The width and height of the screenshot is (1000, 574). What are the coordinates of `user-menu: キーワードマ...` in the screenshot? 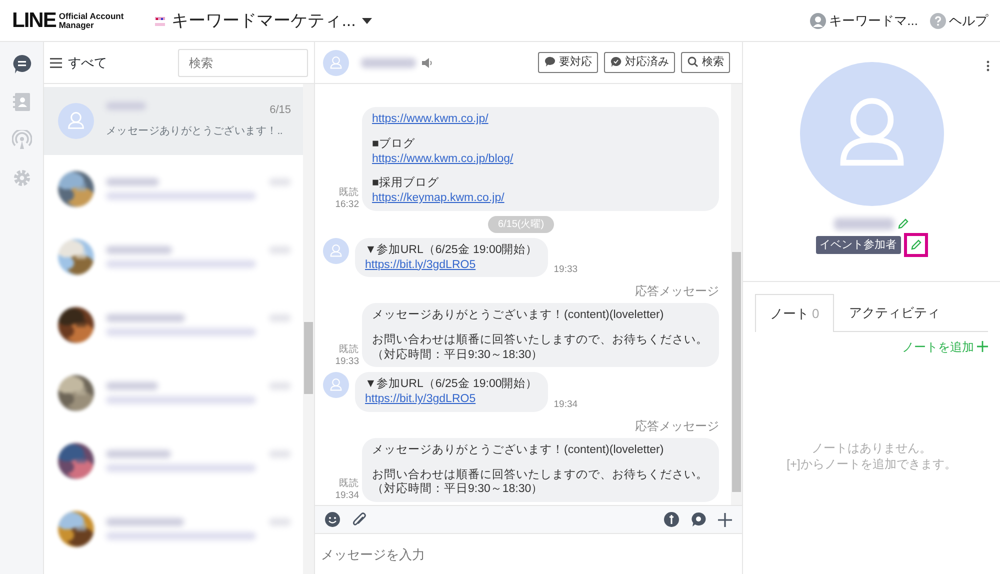 It's located at (864, 20).